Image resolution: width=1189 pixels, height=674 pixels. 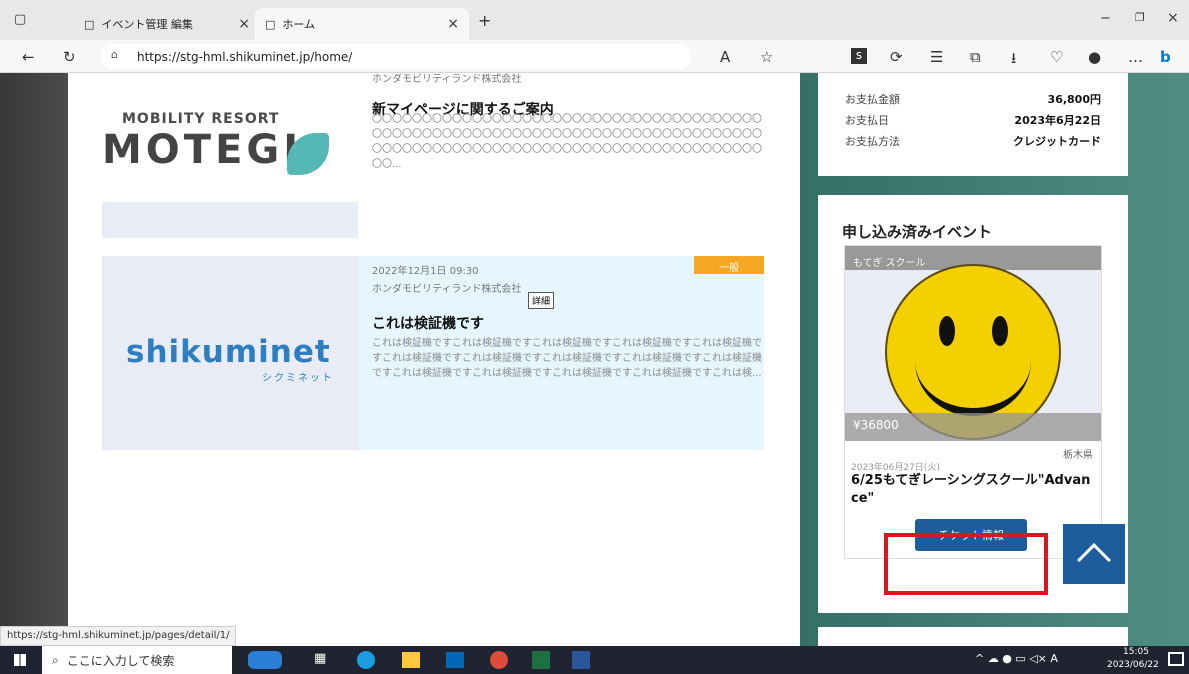 What do you see at coordinates (1140, 17) in the screenshot?
I see `restore-icon: ❐` at bounding box center [1140, 17].